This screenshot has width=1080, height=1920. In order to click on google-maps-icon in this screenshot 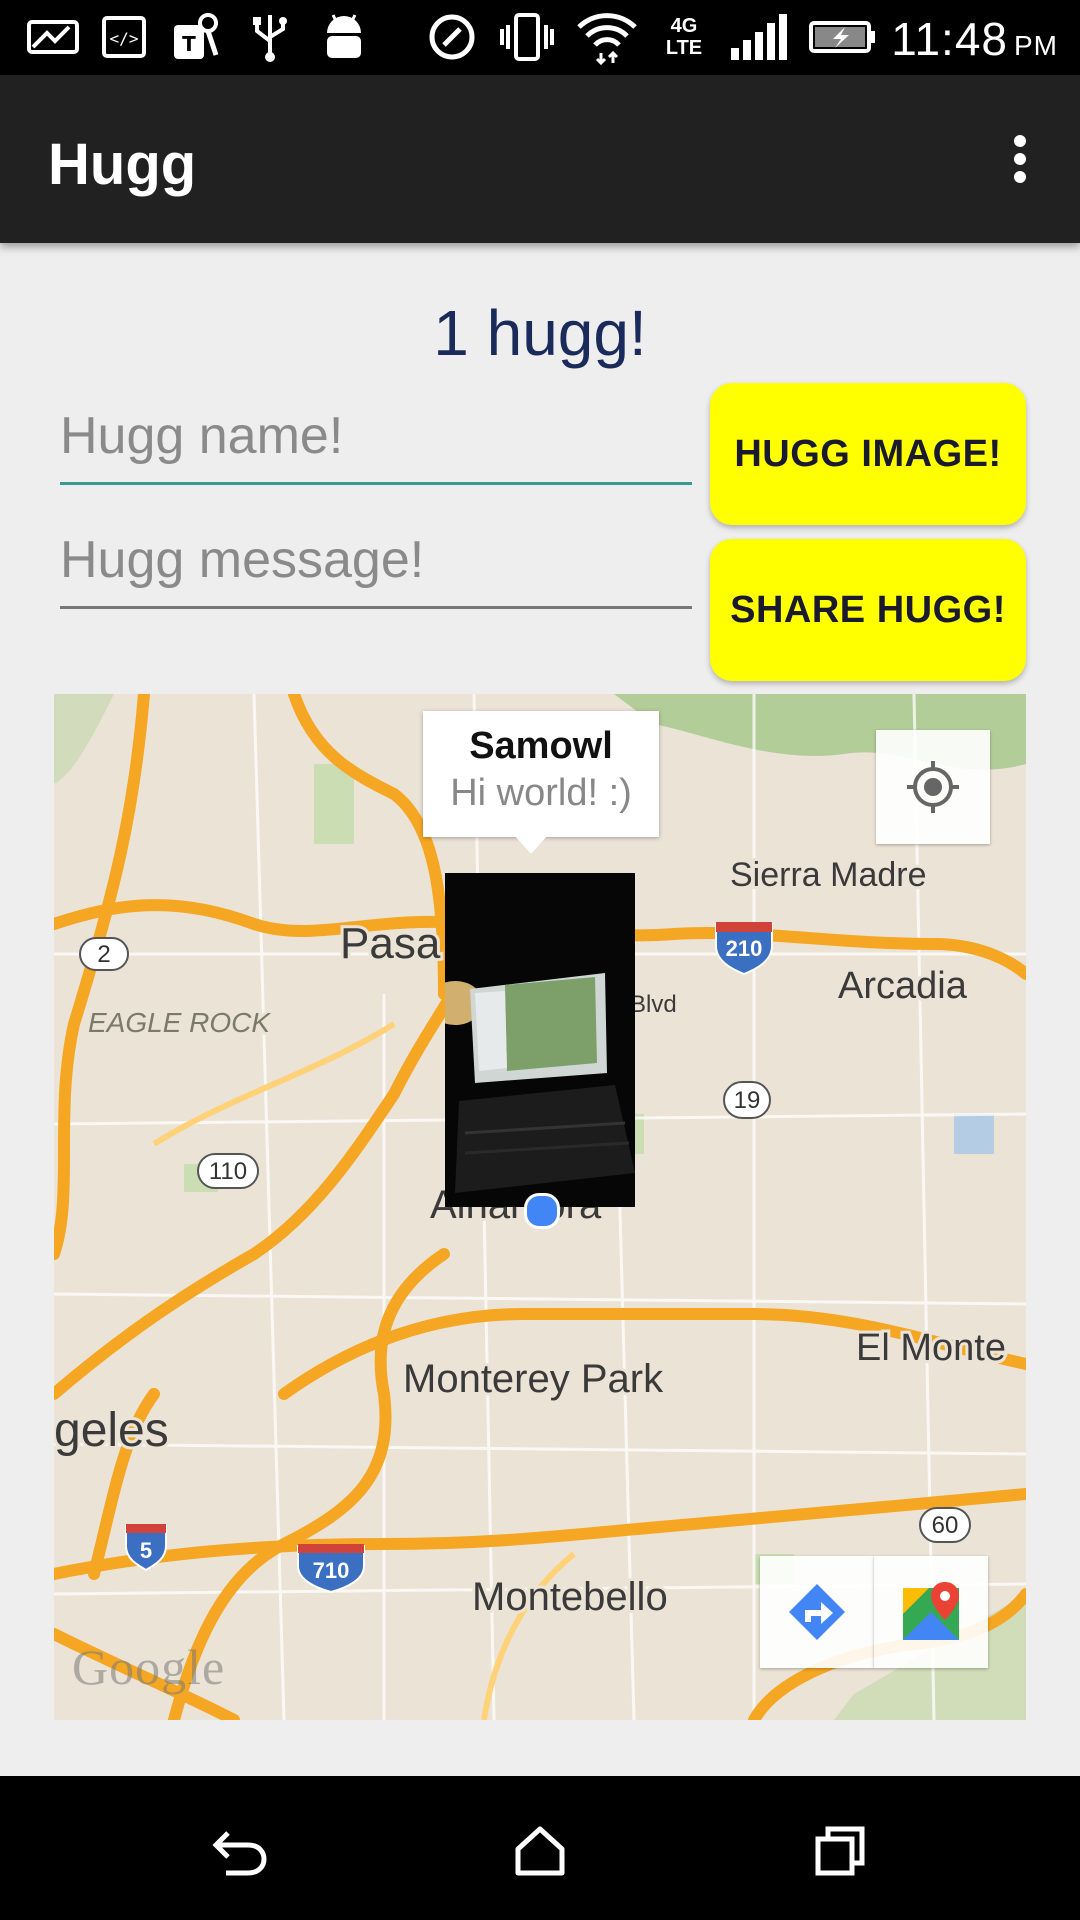, I will do `click(931, 1611)`.